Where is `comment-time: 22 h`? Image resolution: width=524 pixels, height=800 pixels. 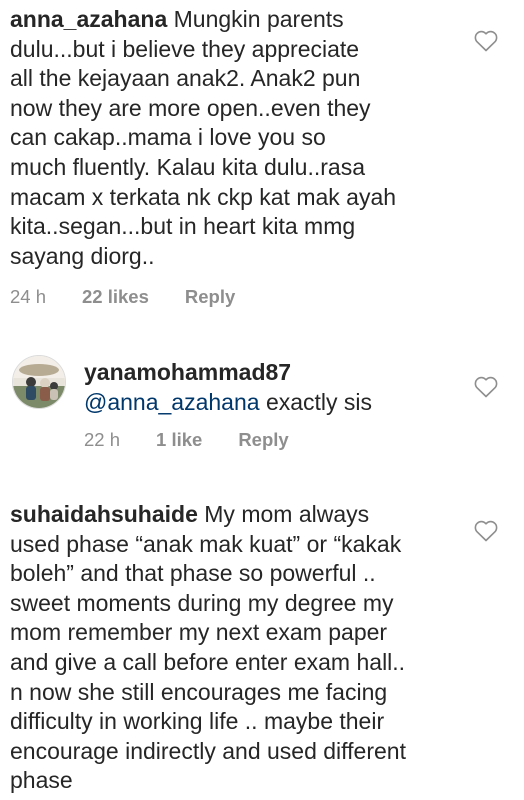 comment-time: 22 h is located at coordinates (102, 439).